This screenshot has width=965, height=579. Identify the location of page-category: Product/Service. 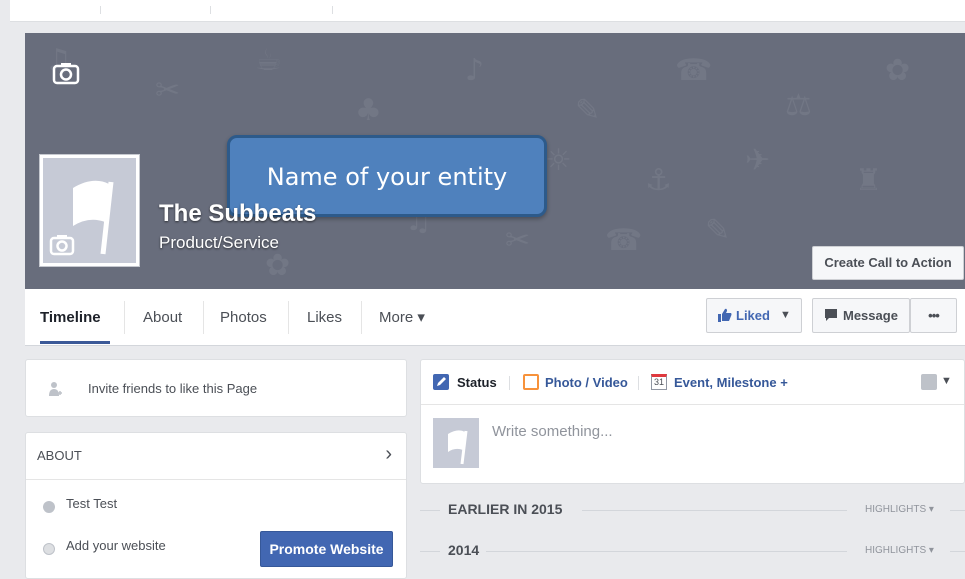
(219, 242).